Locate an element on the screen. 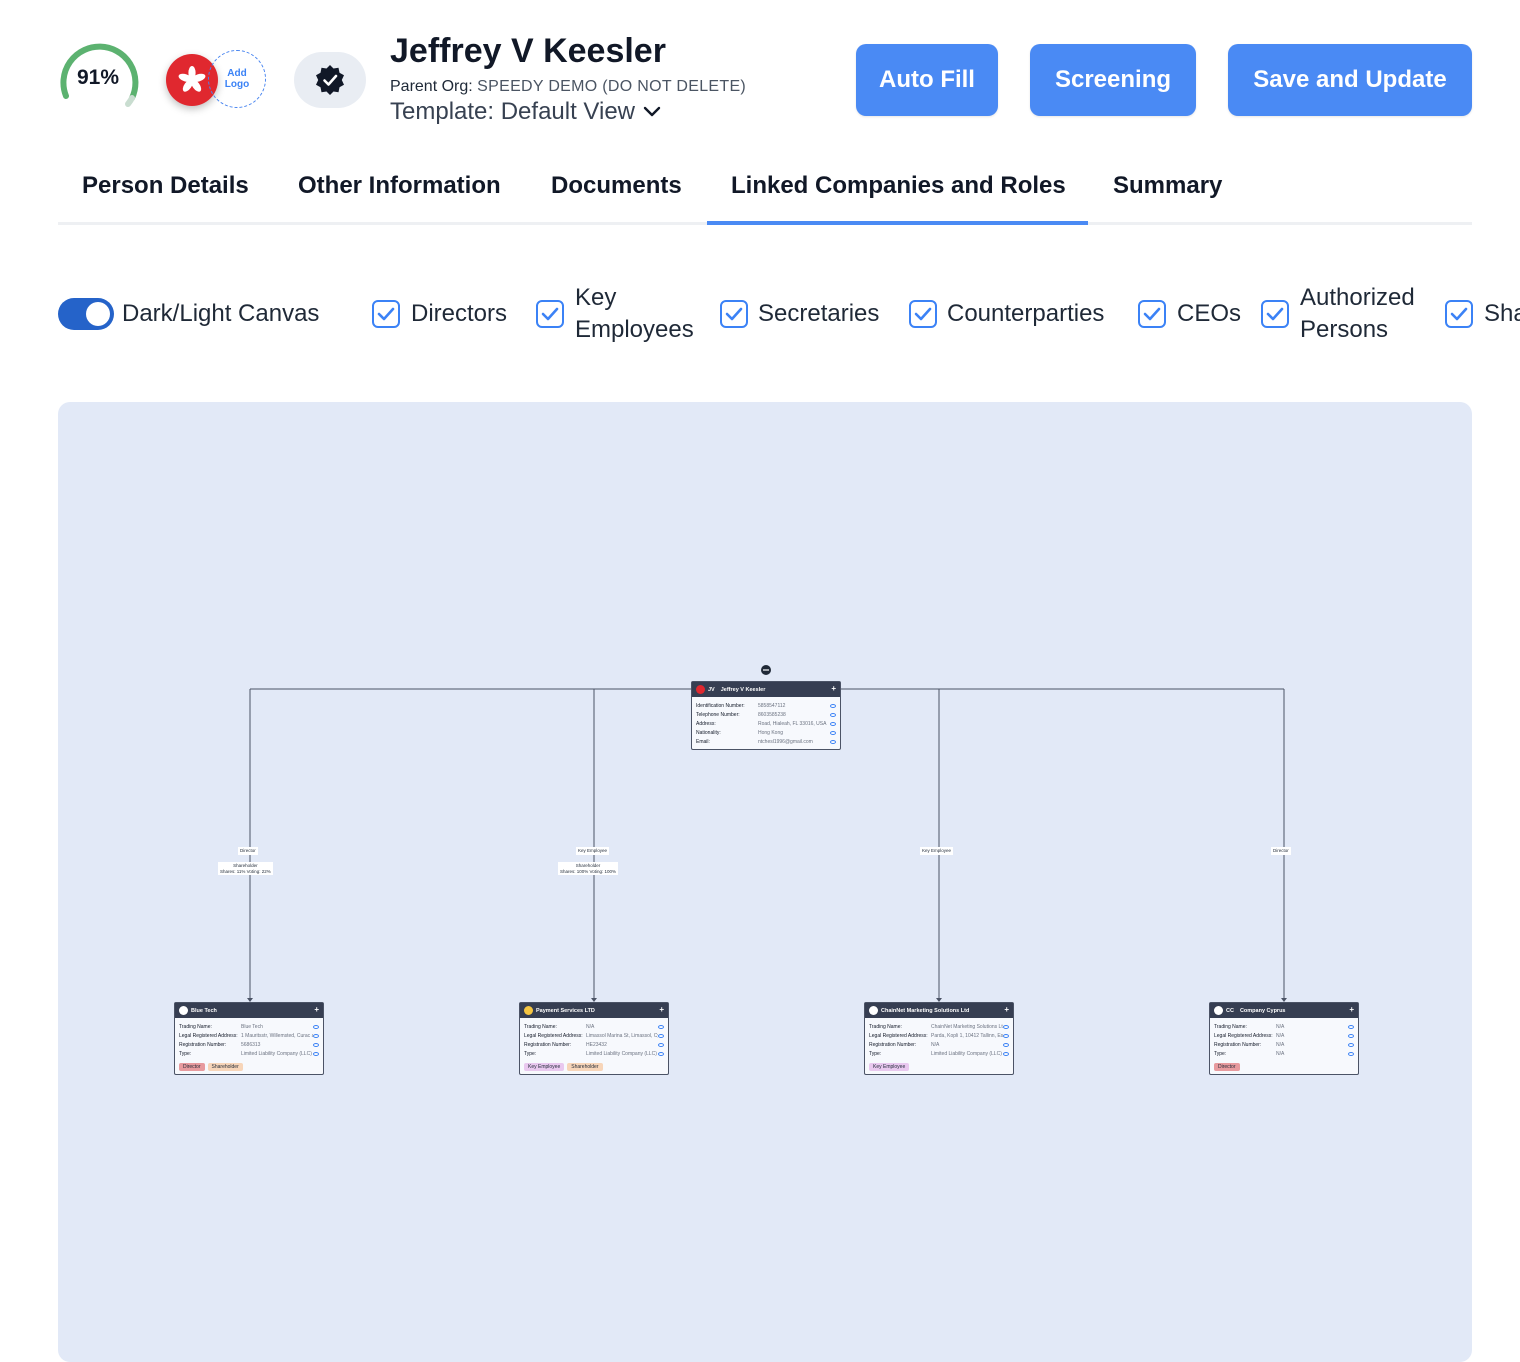 The width and height of the screenshot is (1520, 1362). shareholders-label: Sha is located at coordinates (1502, 313).